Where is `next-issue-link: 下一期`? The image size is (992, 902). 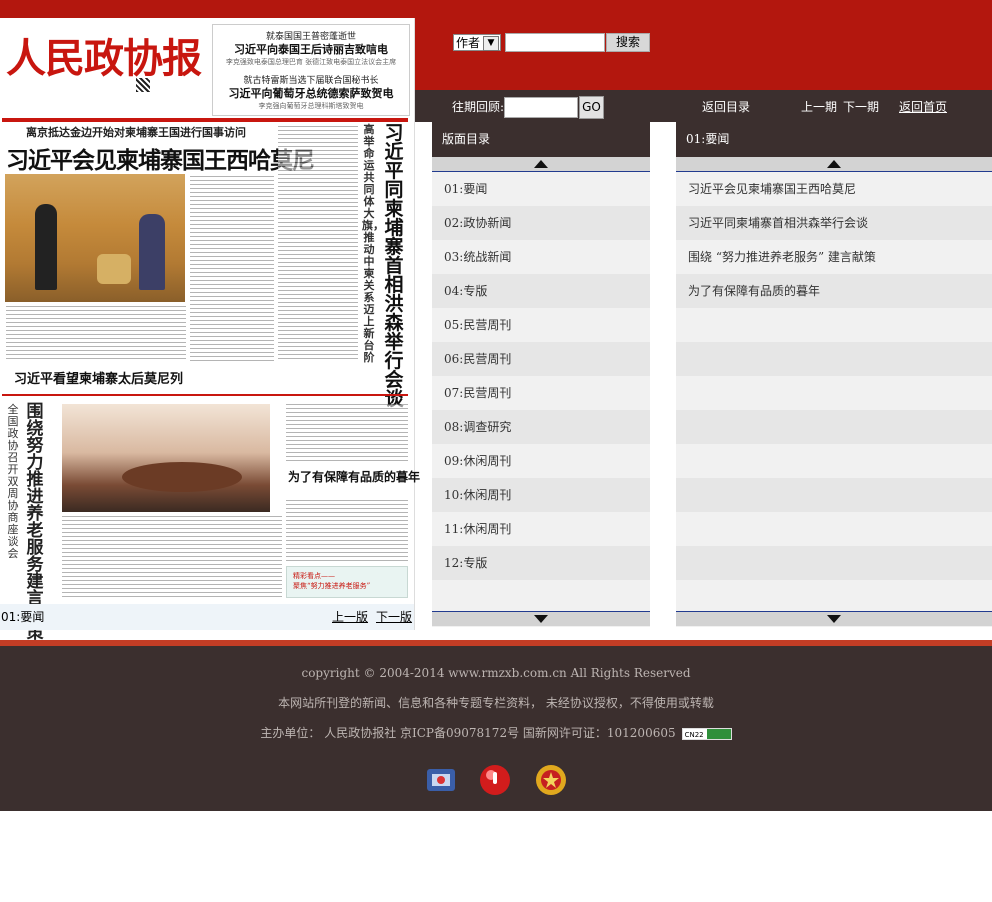
next-issue-link: 下一期 is located at coordinates (861, 106).